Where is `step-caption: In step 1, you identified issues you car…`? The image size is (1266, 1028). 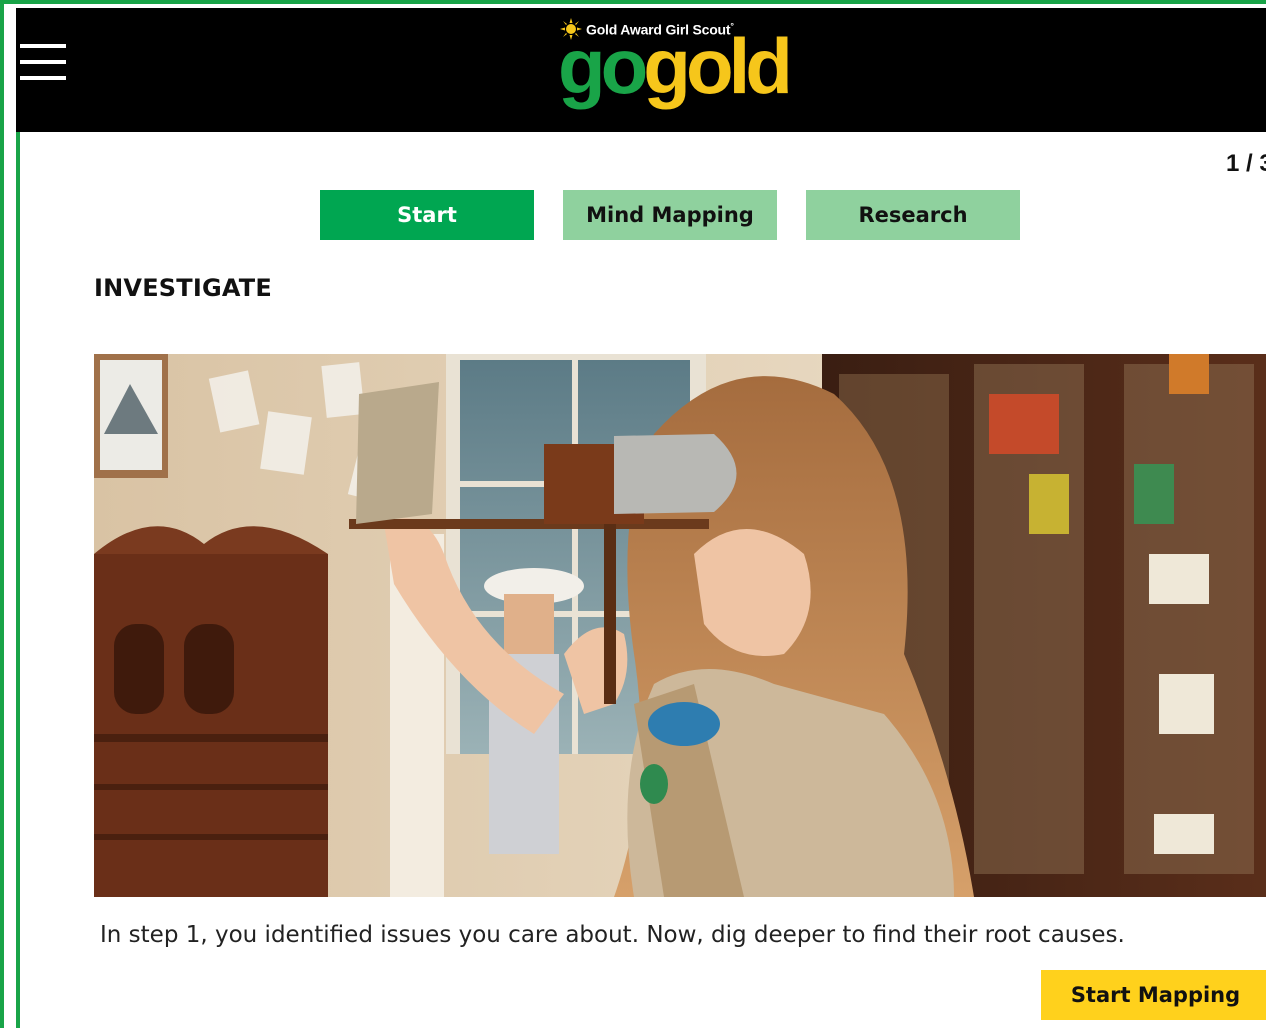
step-caption: In step 1, you identified issues you car… is located at coordinates (612, 935).